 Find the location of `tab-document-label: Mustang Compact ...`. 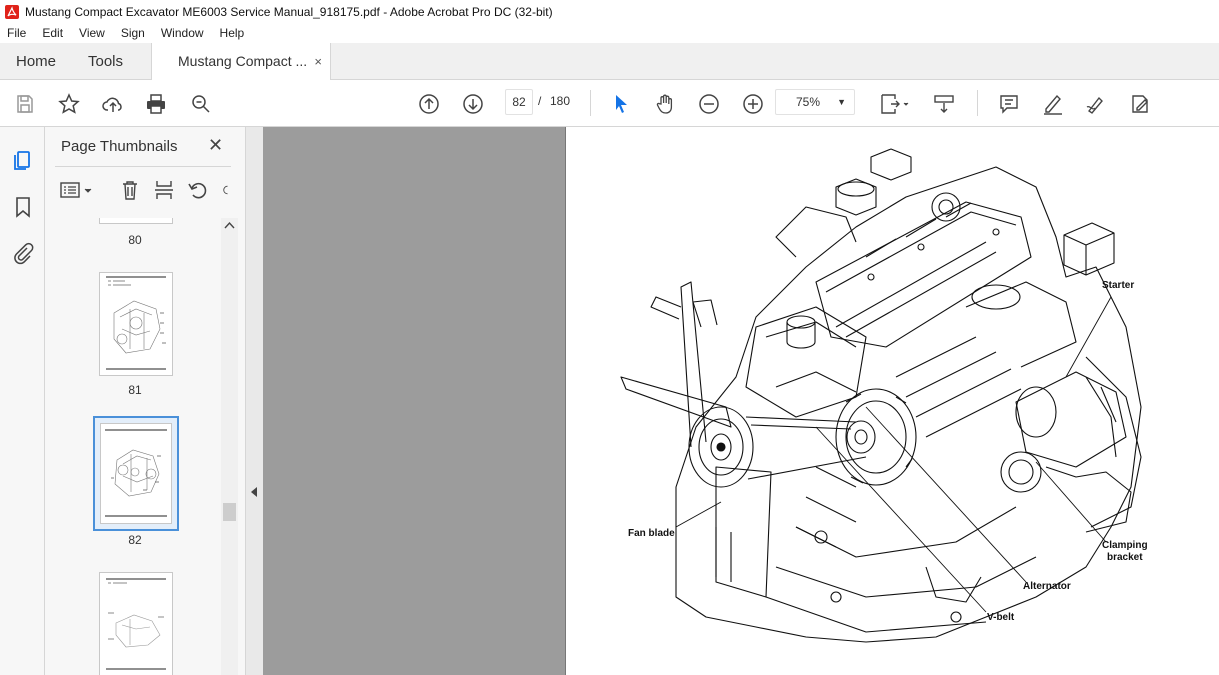

tab-document-label: Mustang Compact ... is located at coordinates (243, 61).